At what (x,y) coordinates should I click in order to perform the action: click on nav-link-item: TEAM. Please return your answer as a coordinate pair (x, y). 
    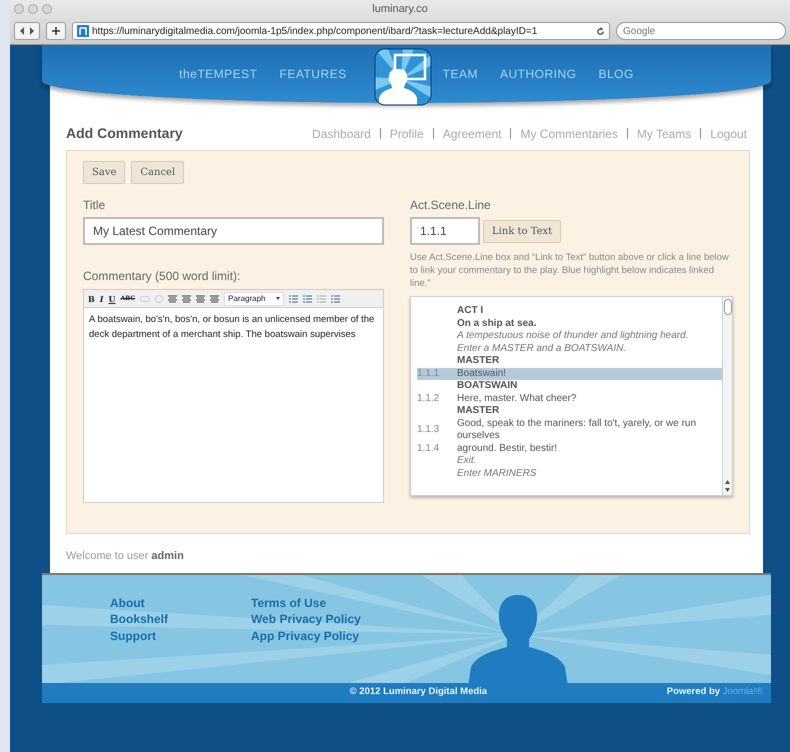
    Looking at the image, I should click on (460, 74).